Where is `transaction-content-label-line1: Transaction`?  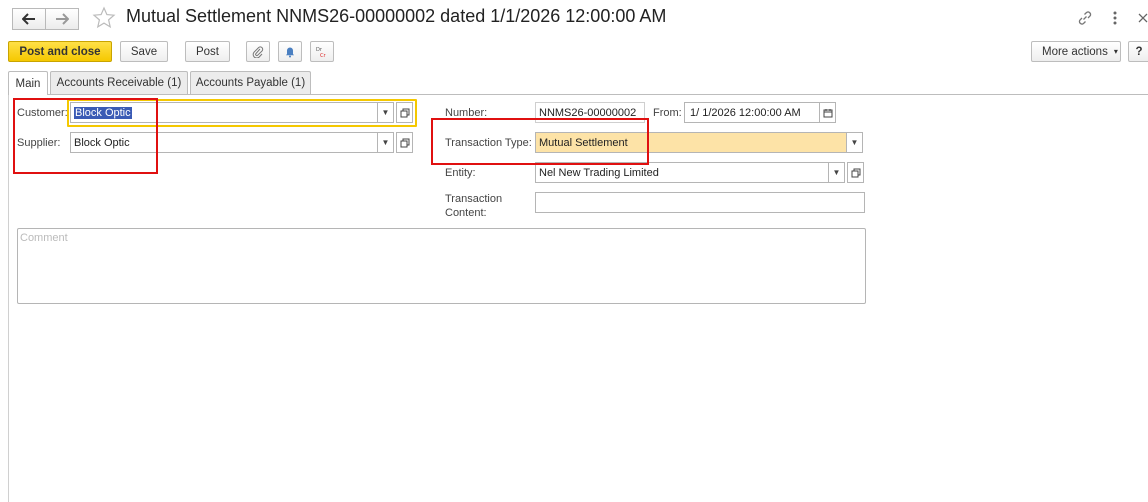
transaction-content-label-line1: Transaction is located at coordinates (474, 199).